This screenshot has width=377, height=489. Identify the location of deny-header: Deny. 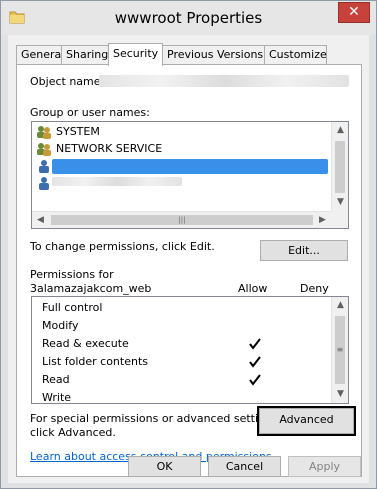
(314, 288).